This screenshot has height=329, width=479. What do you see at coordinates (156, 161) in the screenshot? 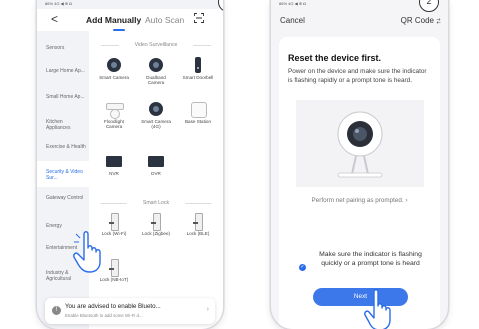
I see `dvr-icon` at bounding box center [156, 161].